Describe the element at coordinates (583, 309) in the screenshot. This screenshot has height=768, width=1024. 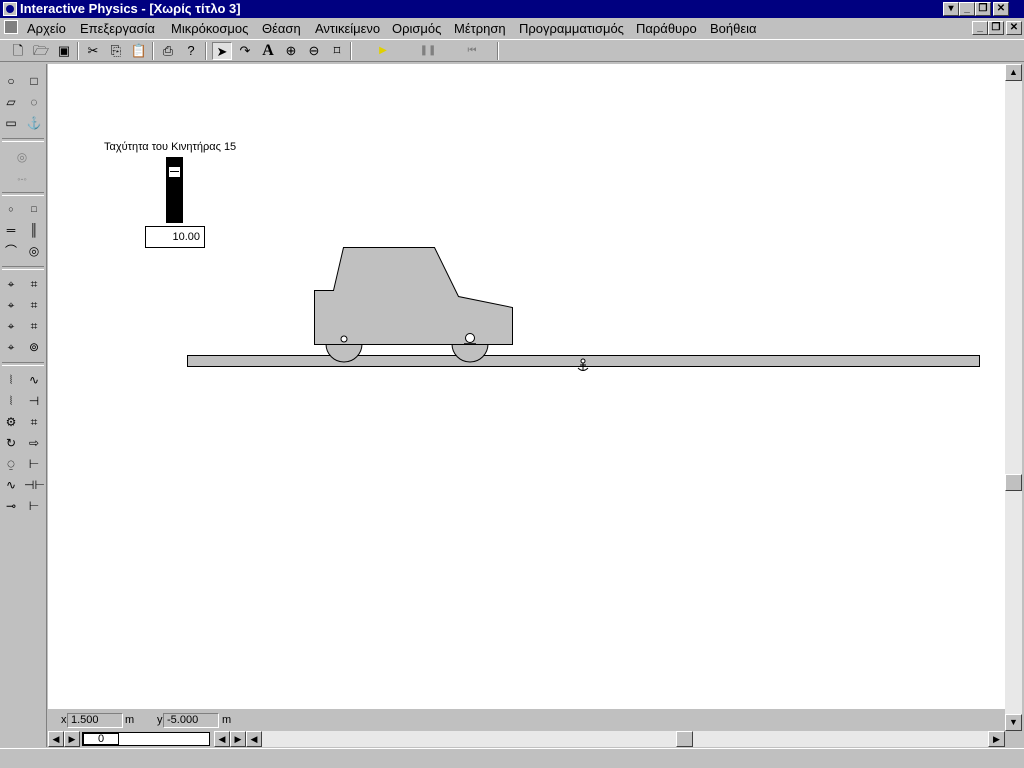
I see `scene-svg` at that location.